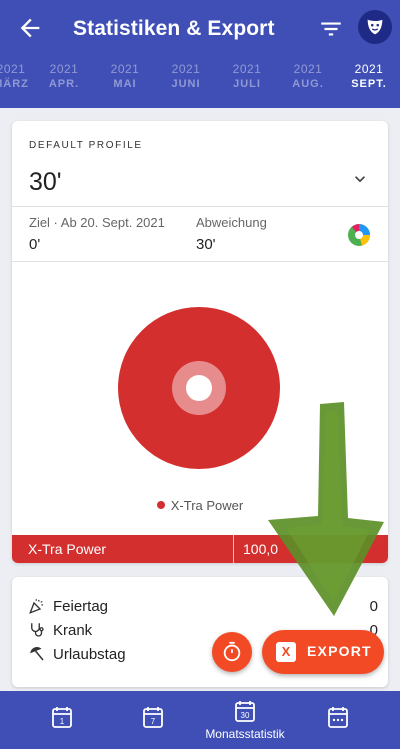 Image resolution: width=400 pixels, height=749 pixels. Describe the element at coordinates (286, 652) in the screenshot. I see `excel-icon: X` at that location.